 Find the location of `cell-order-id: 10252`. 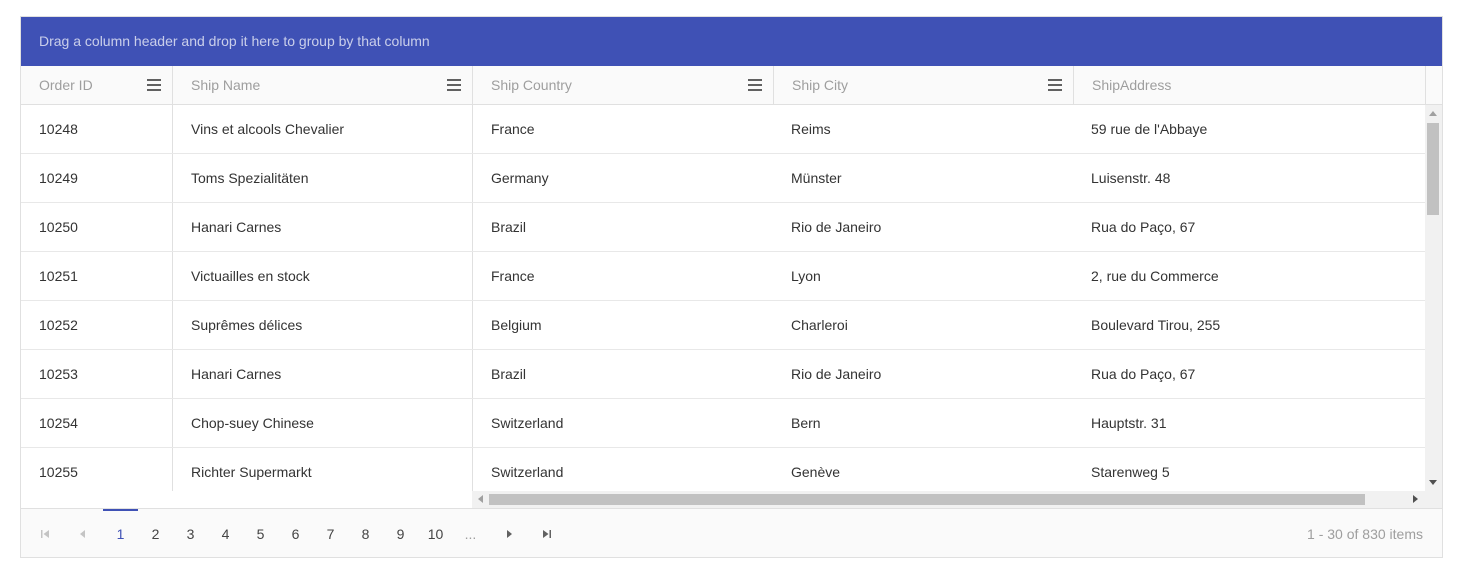

cell-order-id: 10252 is located at coordinates (58, 325).